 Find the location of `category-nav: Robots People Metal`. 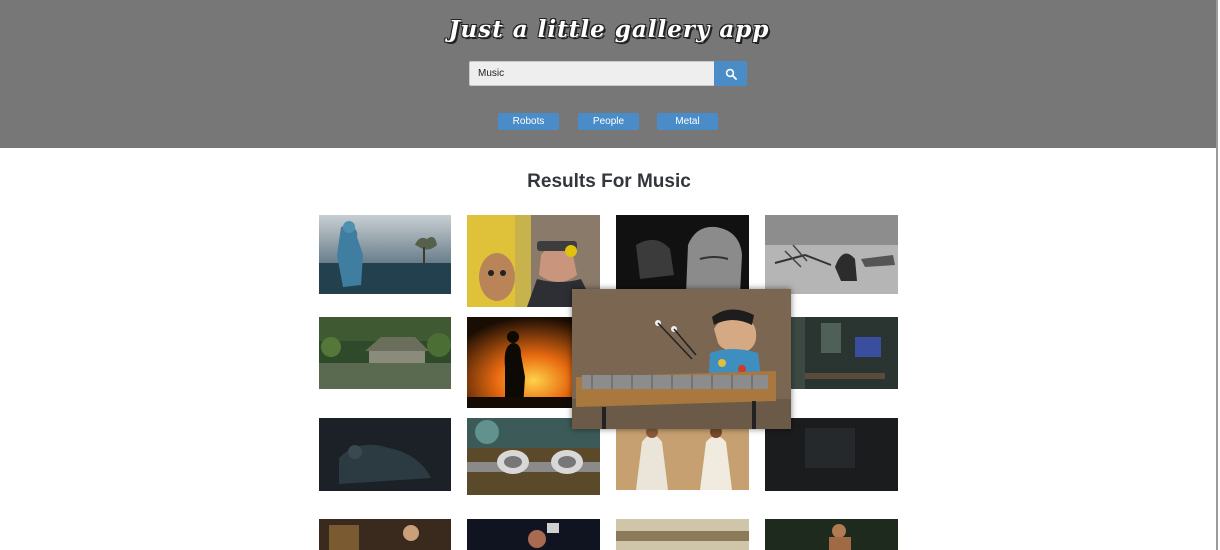

category-nav: Robots People Metal is located at coordinates (609, 122).